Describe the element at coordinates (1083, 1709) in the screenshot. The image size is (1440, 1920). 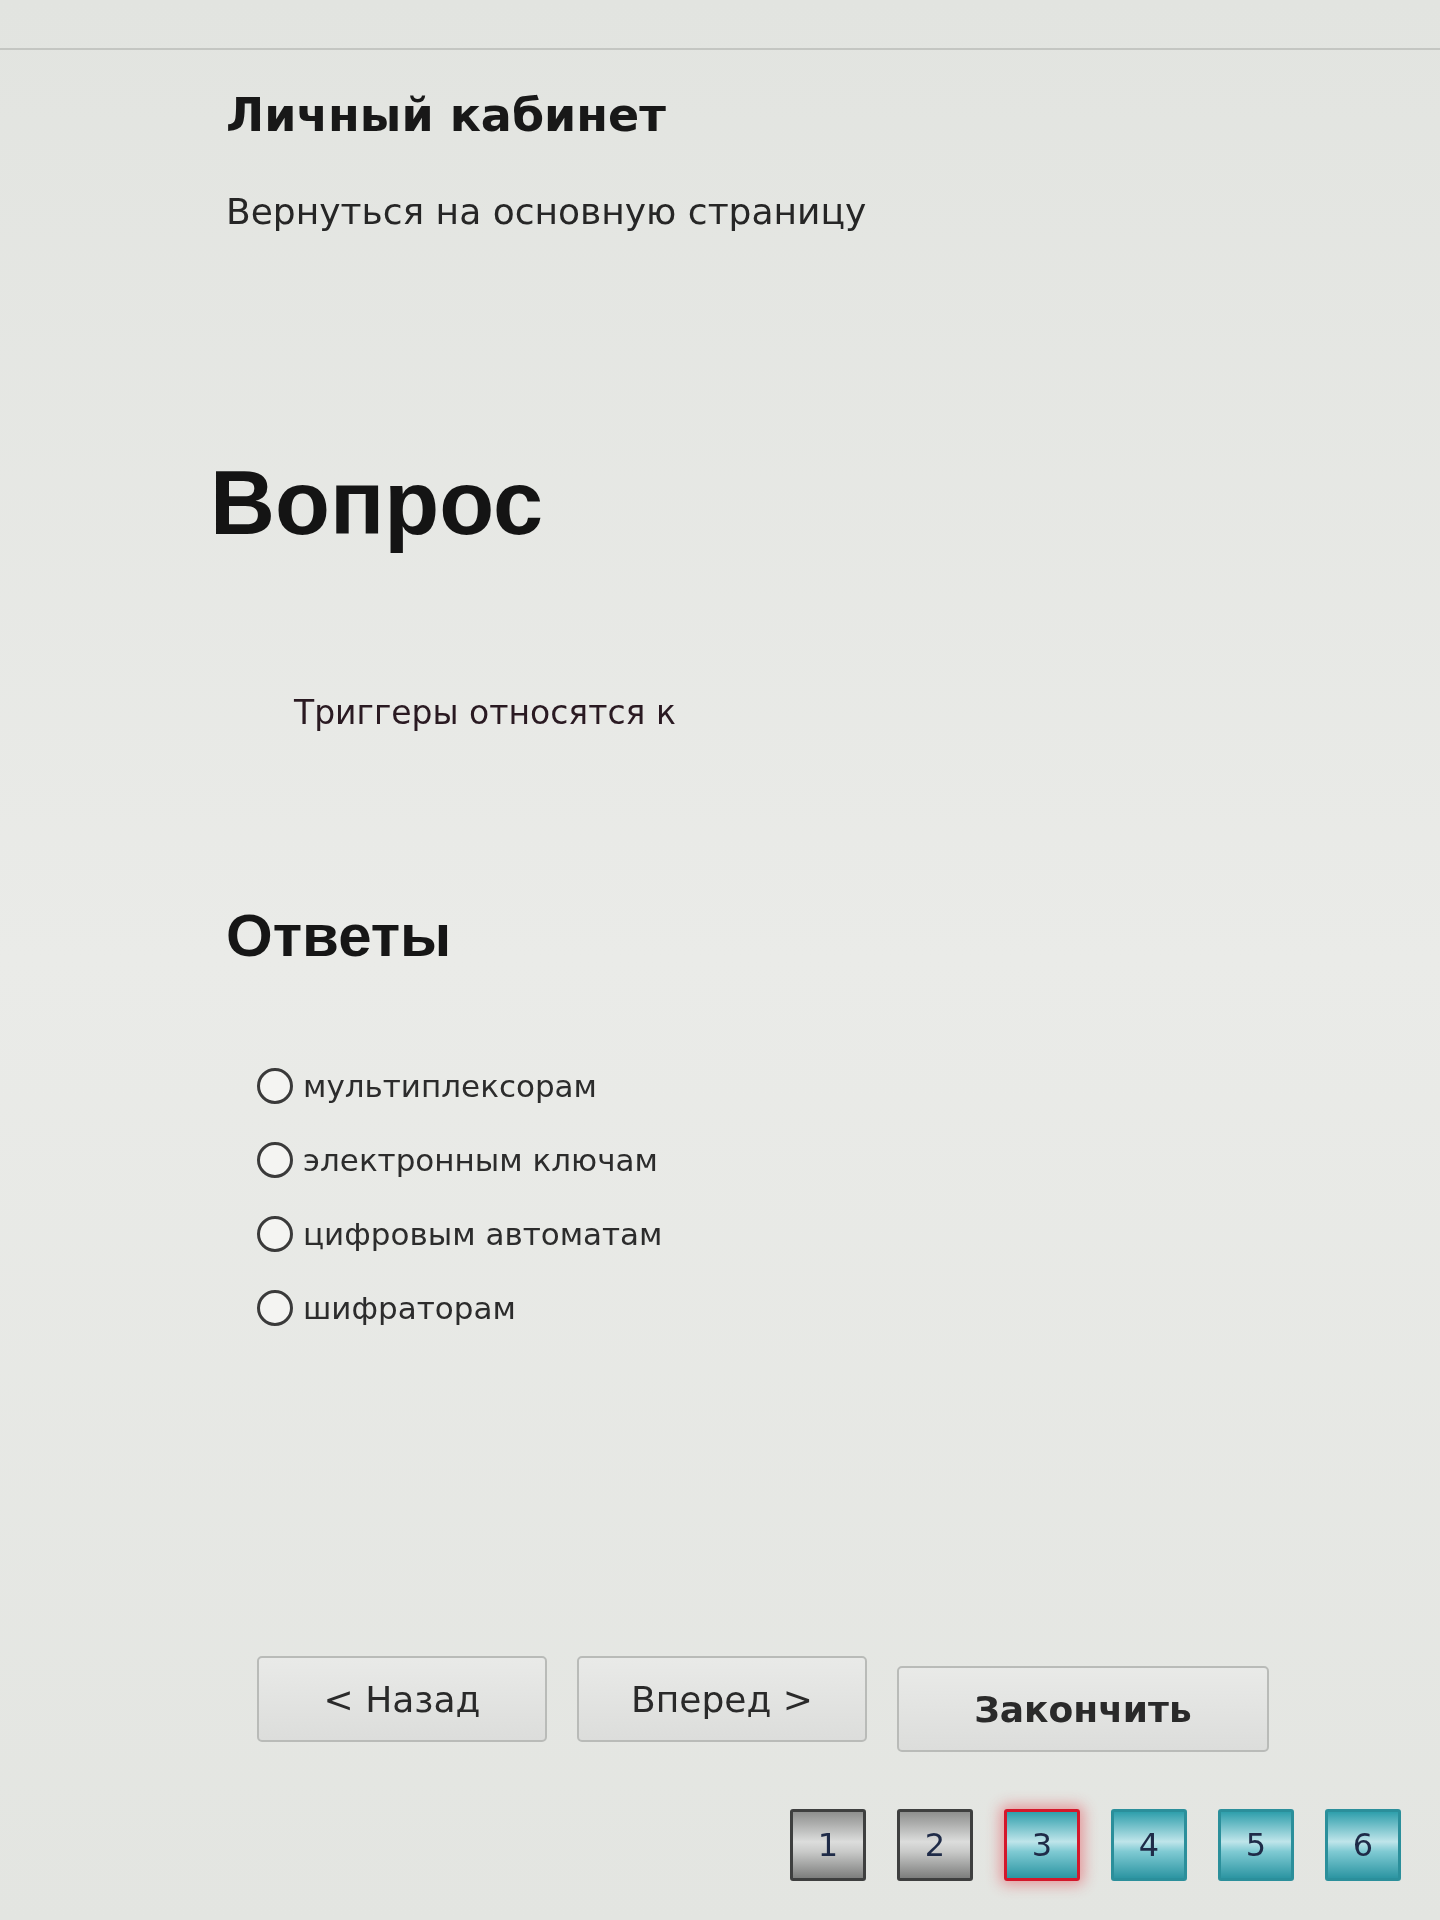
I see `finish-button: Закончить` at that location.